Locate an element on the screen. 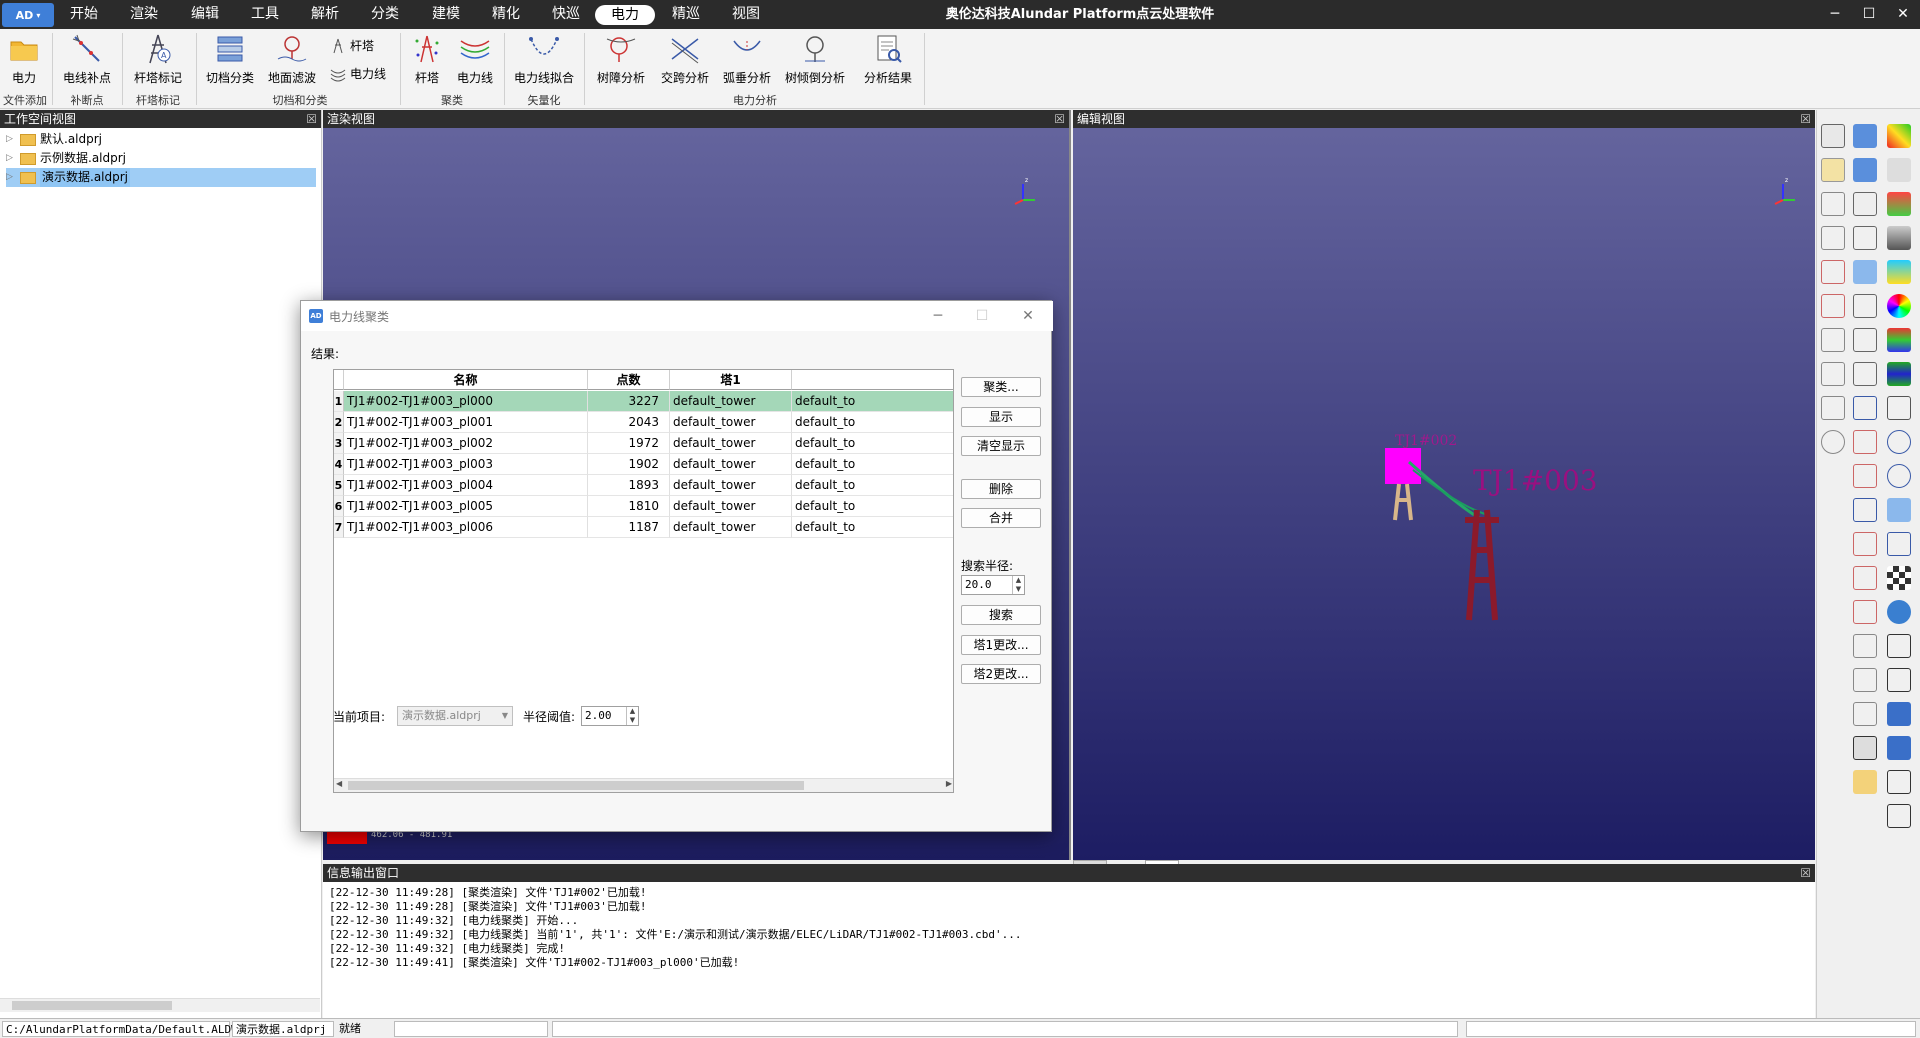 This screenshot has width=1920, height=1038. grid-view-icon is located at coordinates (1865, 170).